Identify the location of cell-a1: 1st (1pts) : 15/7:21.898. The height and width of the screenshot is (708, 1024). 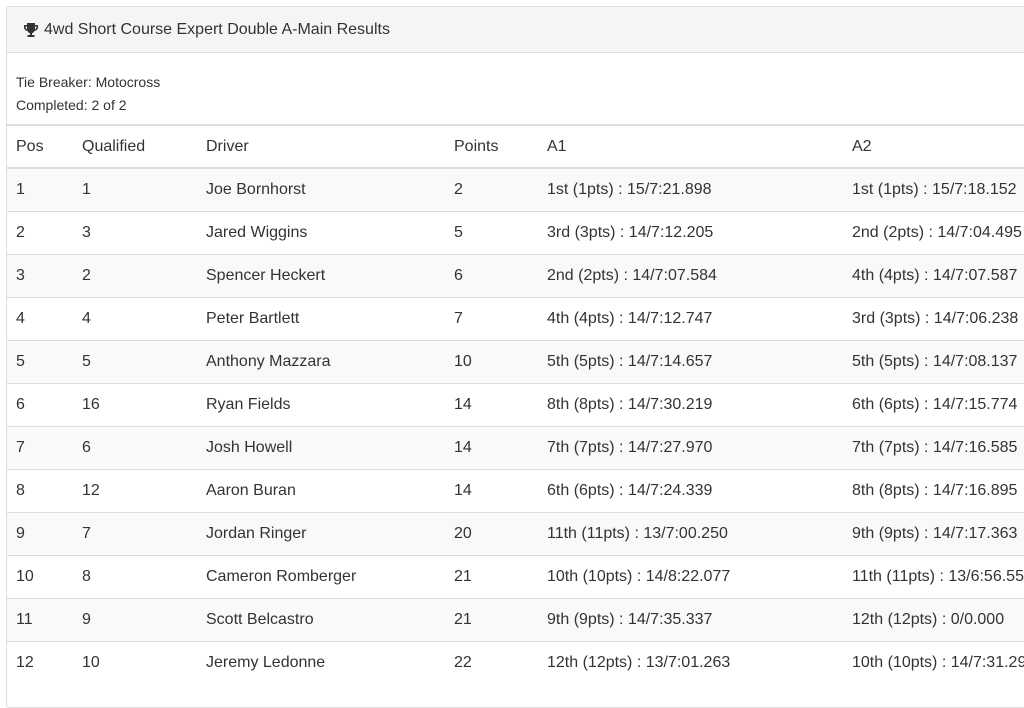
(690, 189).